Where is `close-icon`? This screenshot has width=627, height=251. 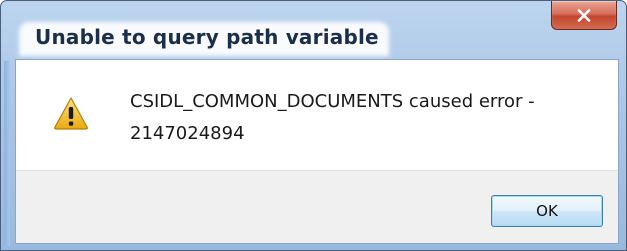 close-icon is located at coordinates (584, 15).